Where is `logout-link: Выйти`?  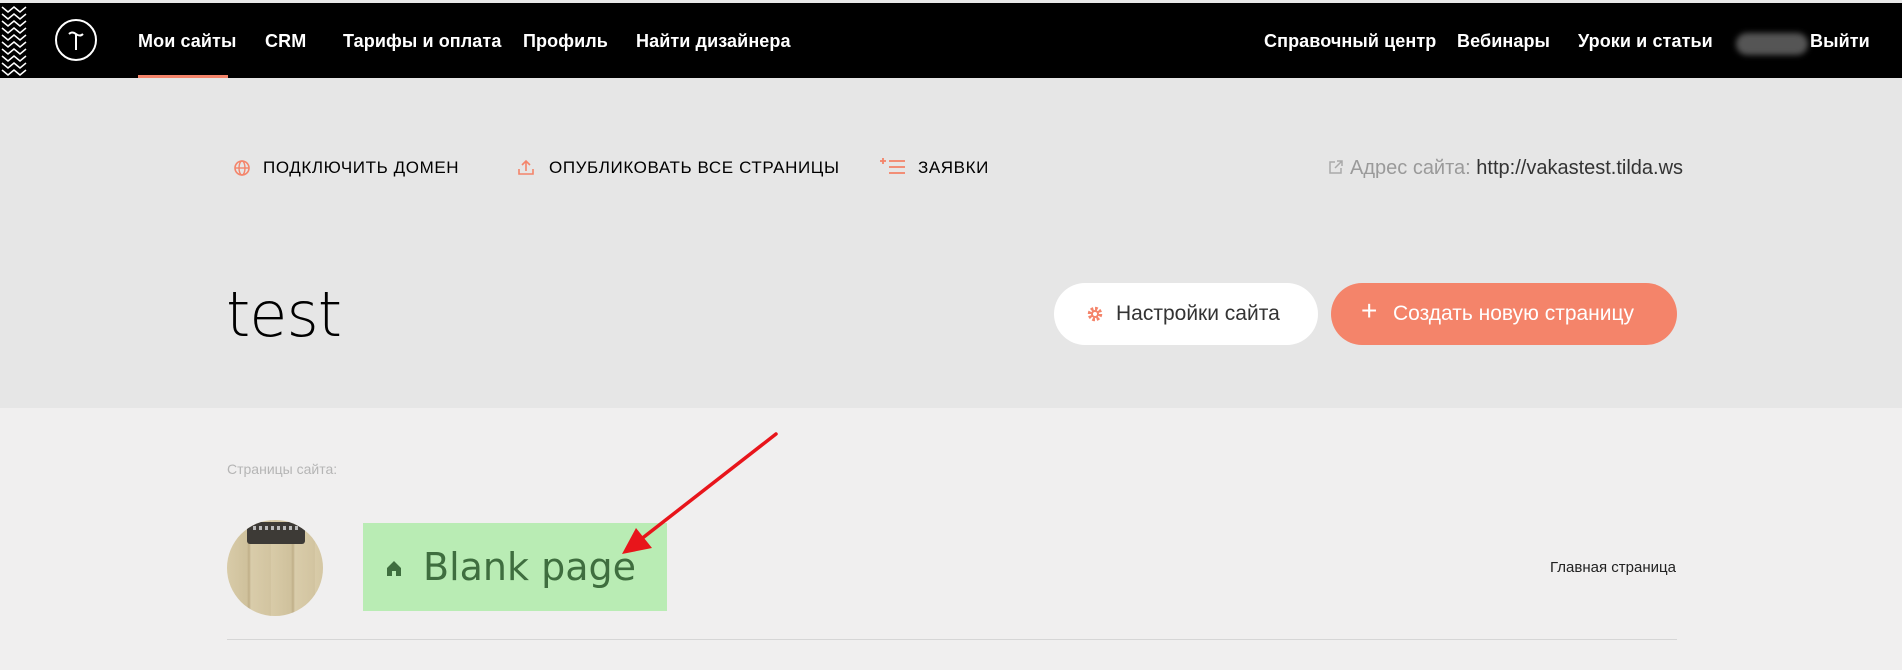
logout-link: Выйти is located at coordinates (1840, 41).